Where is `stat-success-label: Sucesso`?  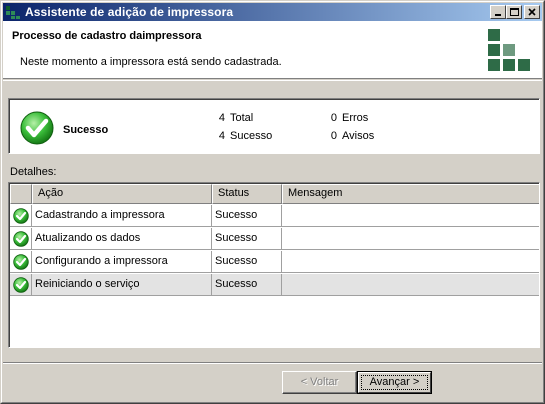 stat-success-label: Sucesso is located at coordinates (251, 136).